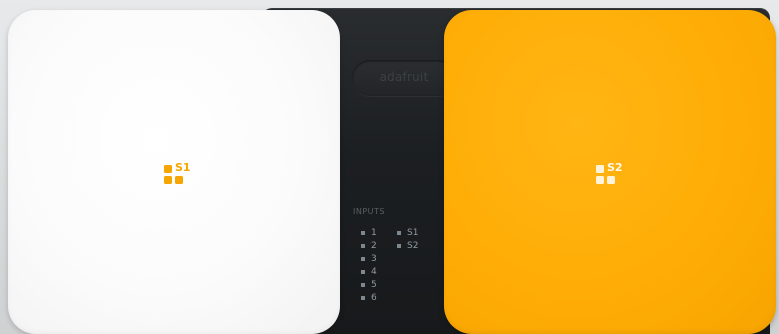  I want to click on legend-row-3: 3, so click(369, 258).